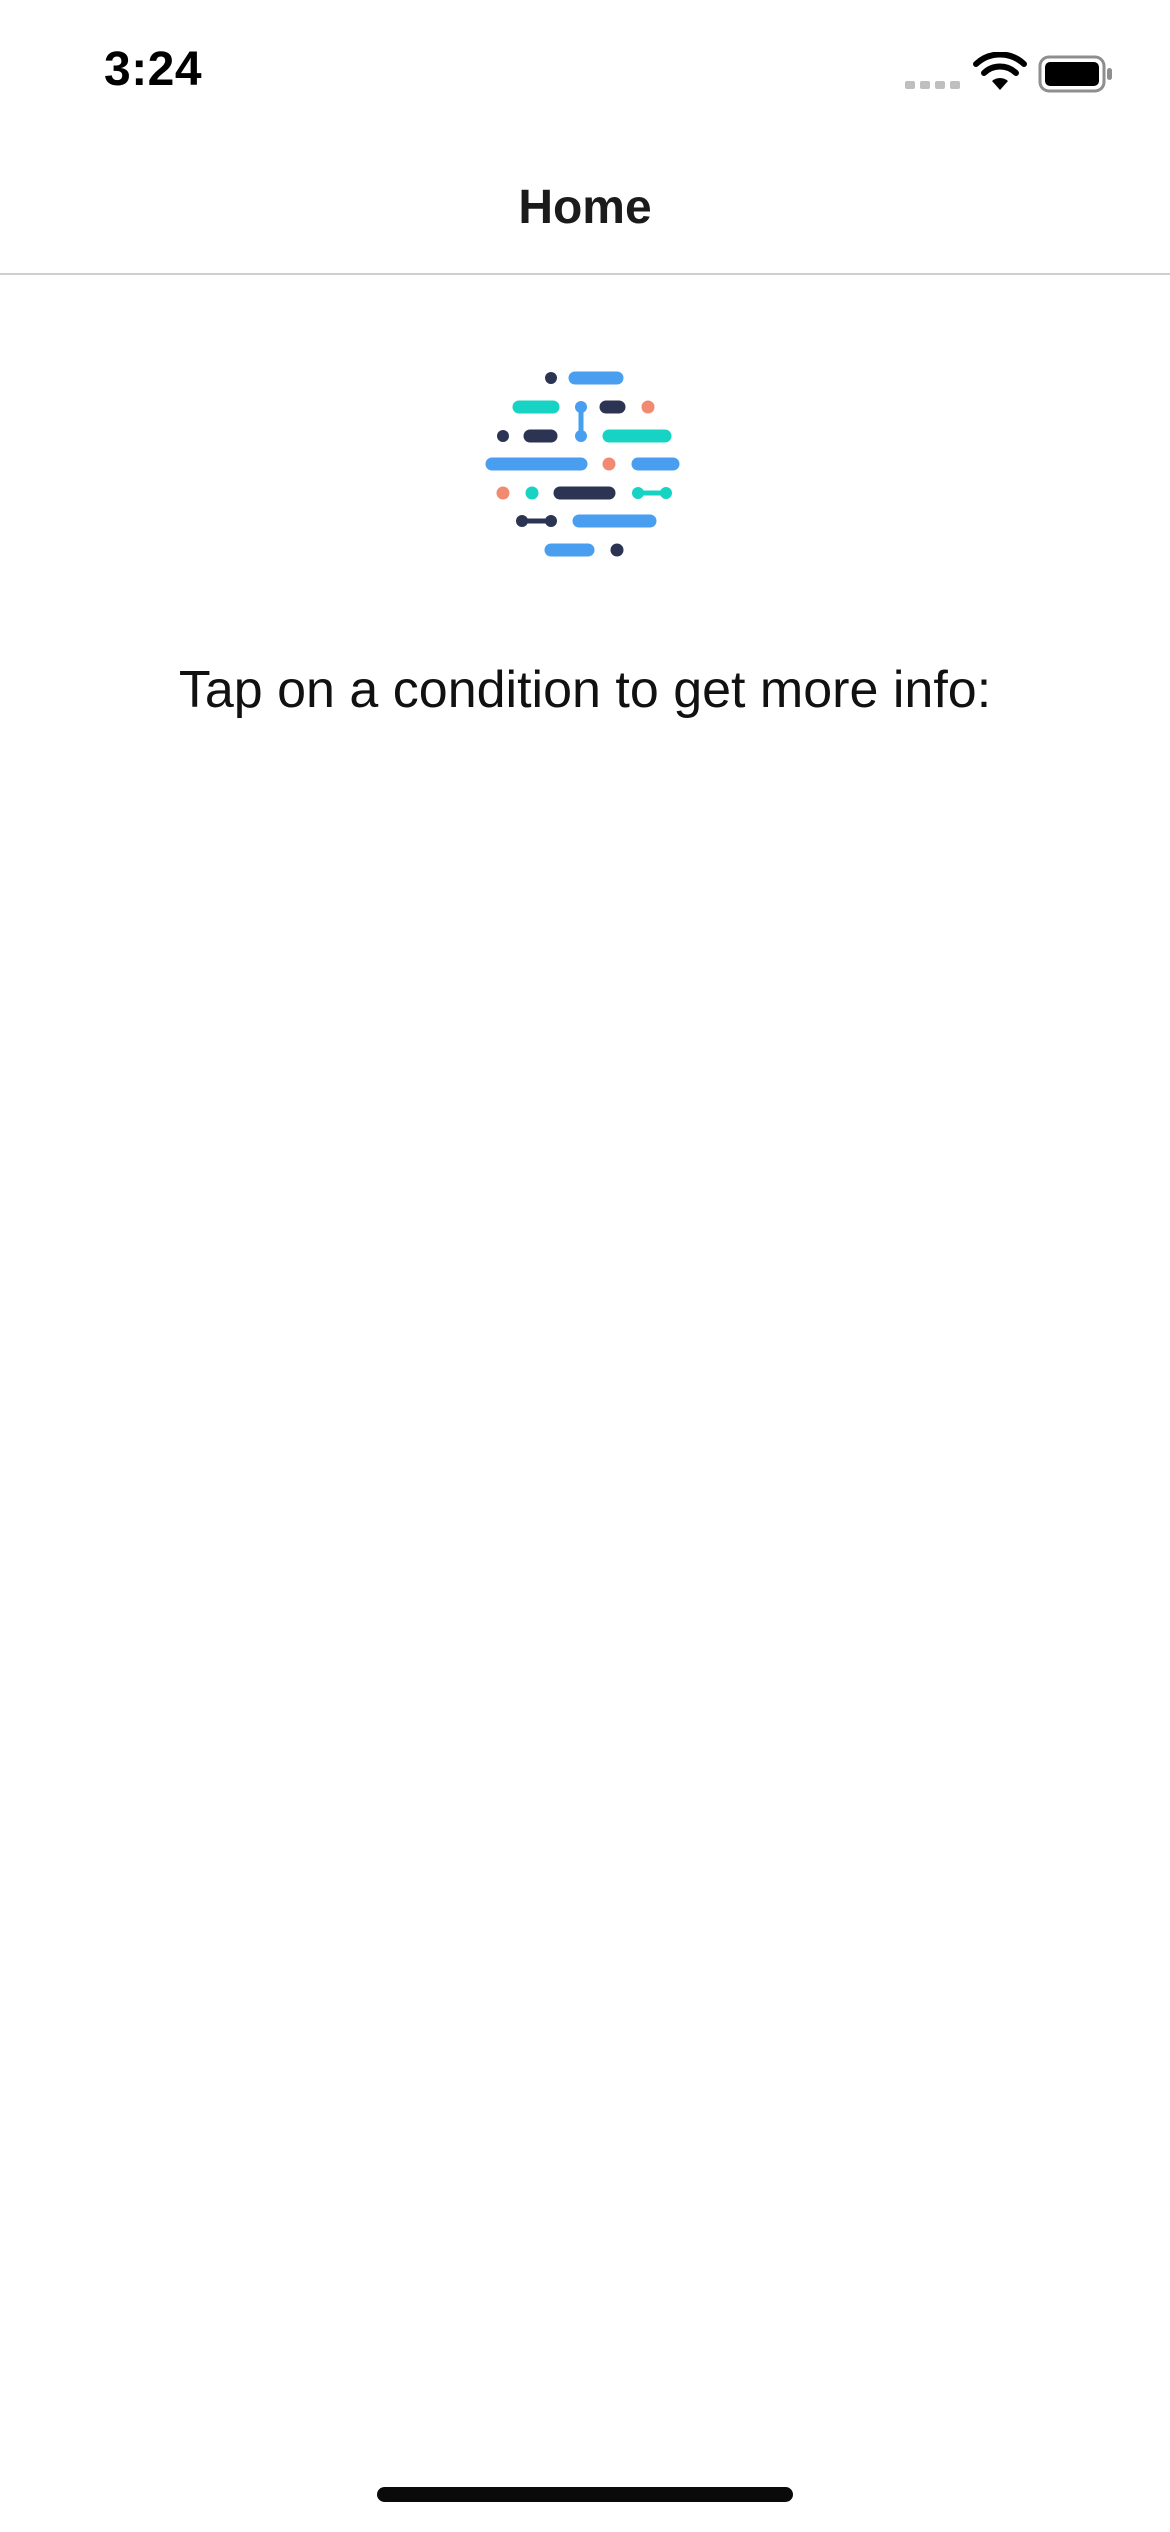 The height and width of the screenshot is (2532, 1170). Describe the element at coordinates (585, 690) in the screenshot. I see `instruction-text: Tap on a condition to get more info:` at that location.